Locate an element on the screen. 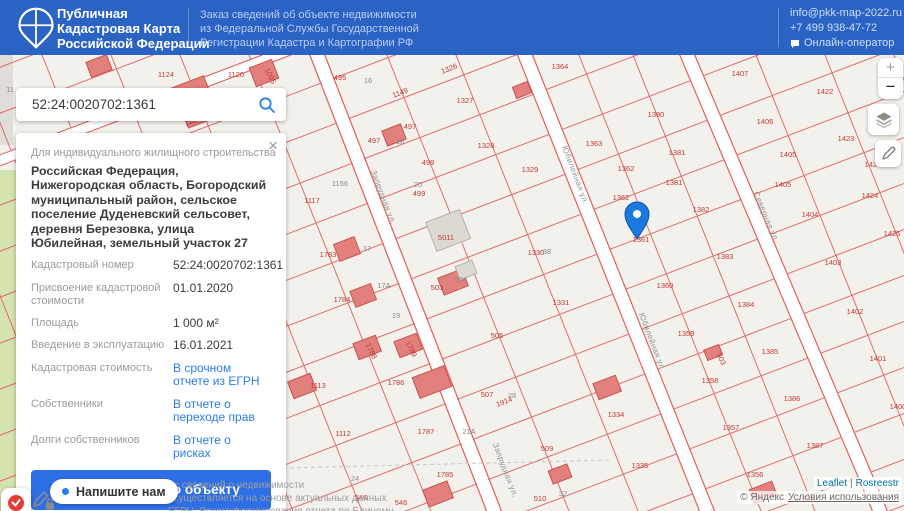  zoom-control: + − is located at coordinates (890, 78).